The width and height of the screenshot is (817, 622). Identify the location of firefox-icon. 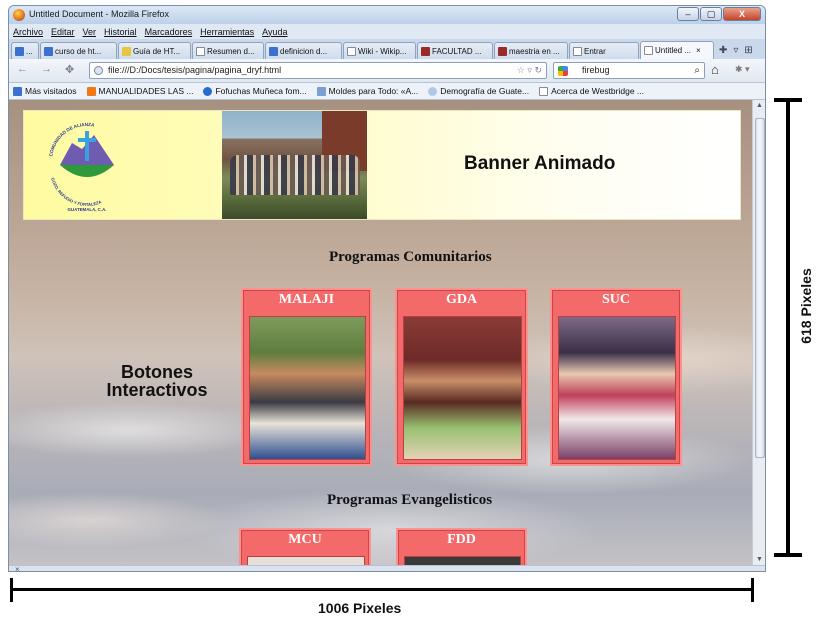
(19, 15).